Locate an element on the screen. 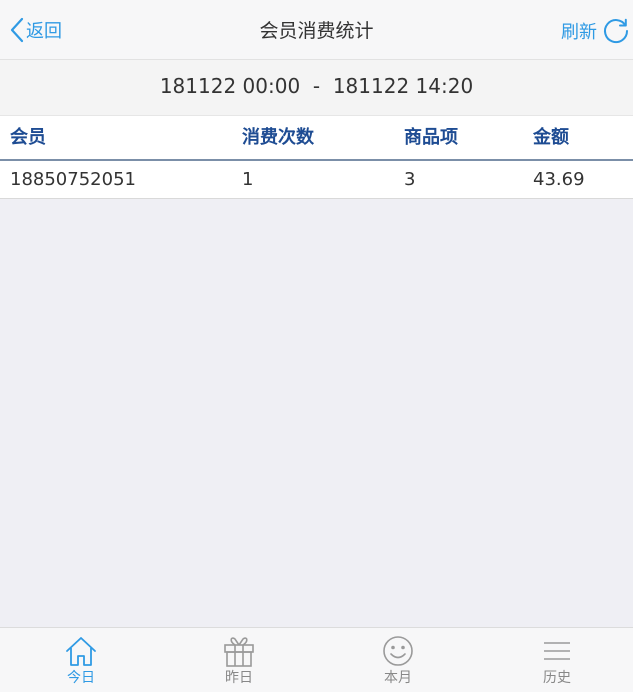 This screenshot has width=633, height=692. gift-icon is located at coordinates (239, 652).